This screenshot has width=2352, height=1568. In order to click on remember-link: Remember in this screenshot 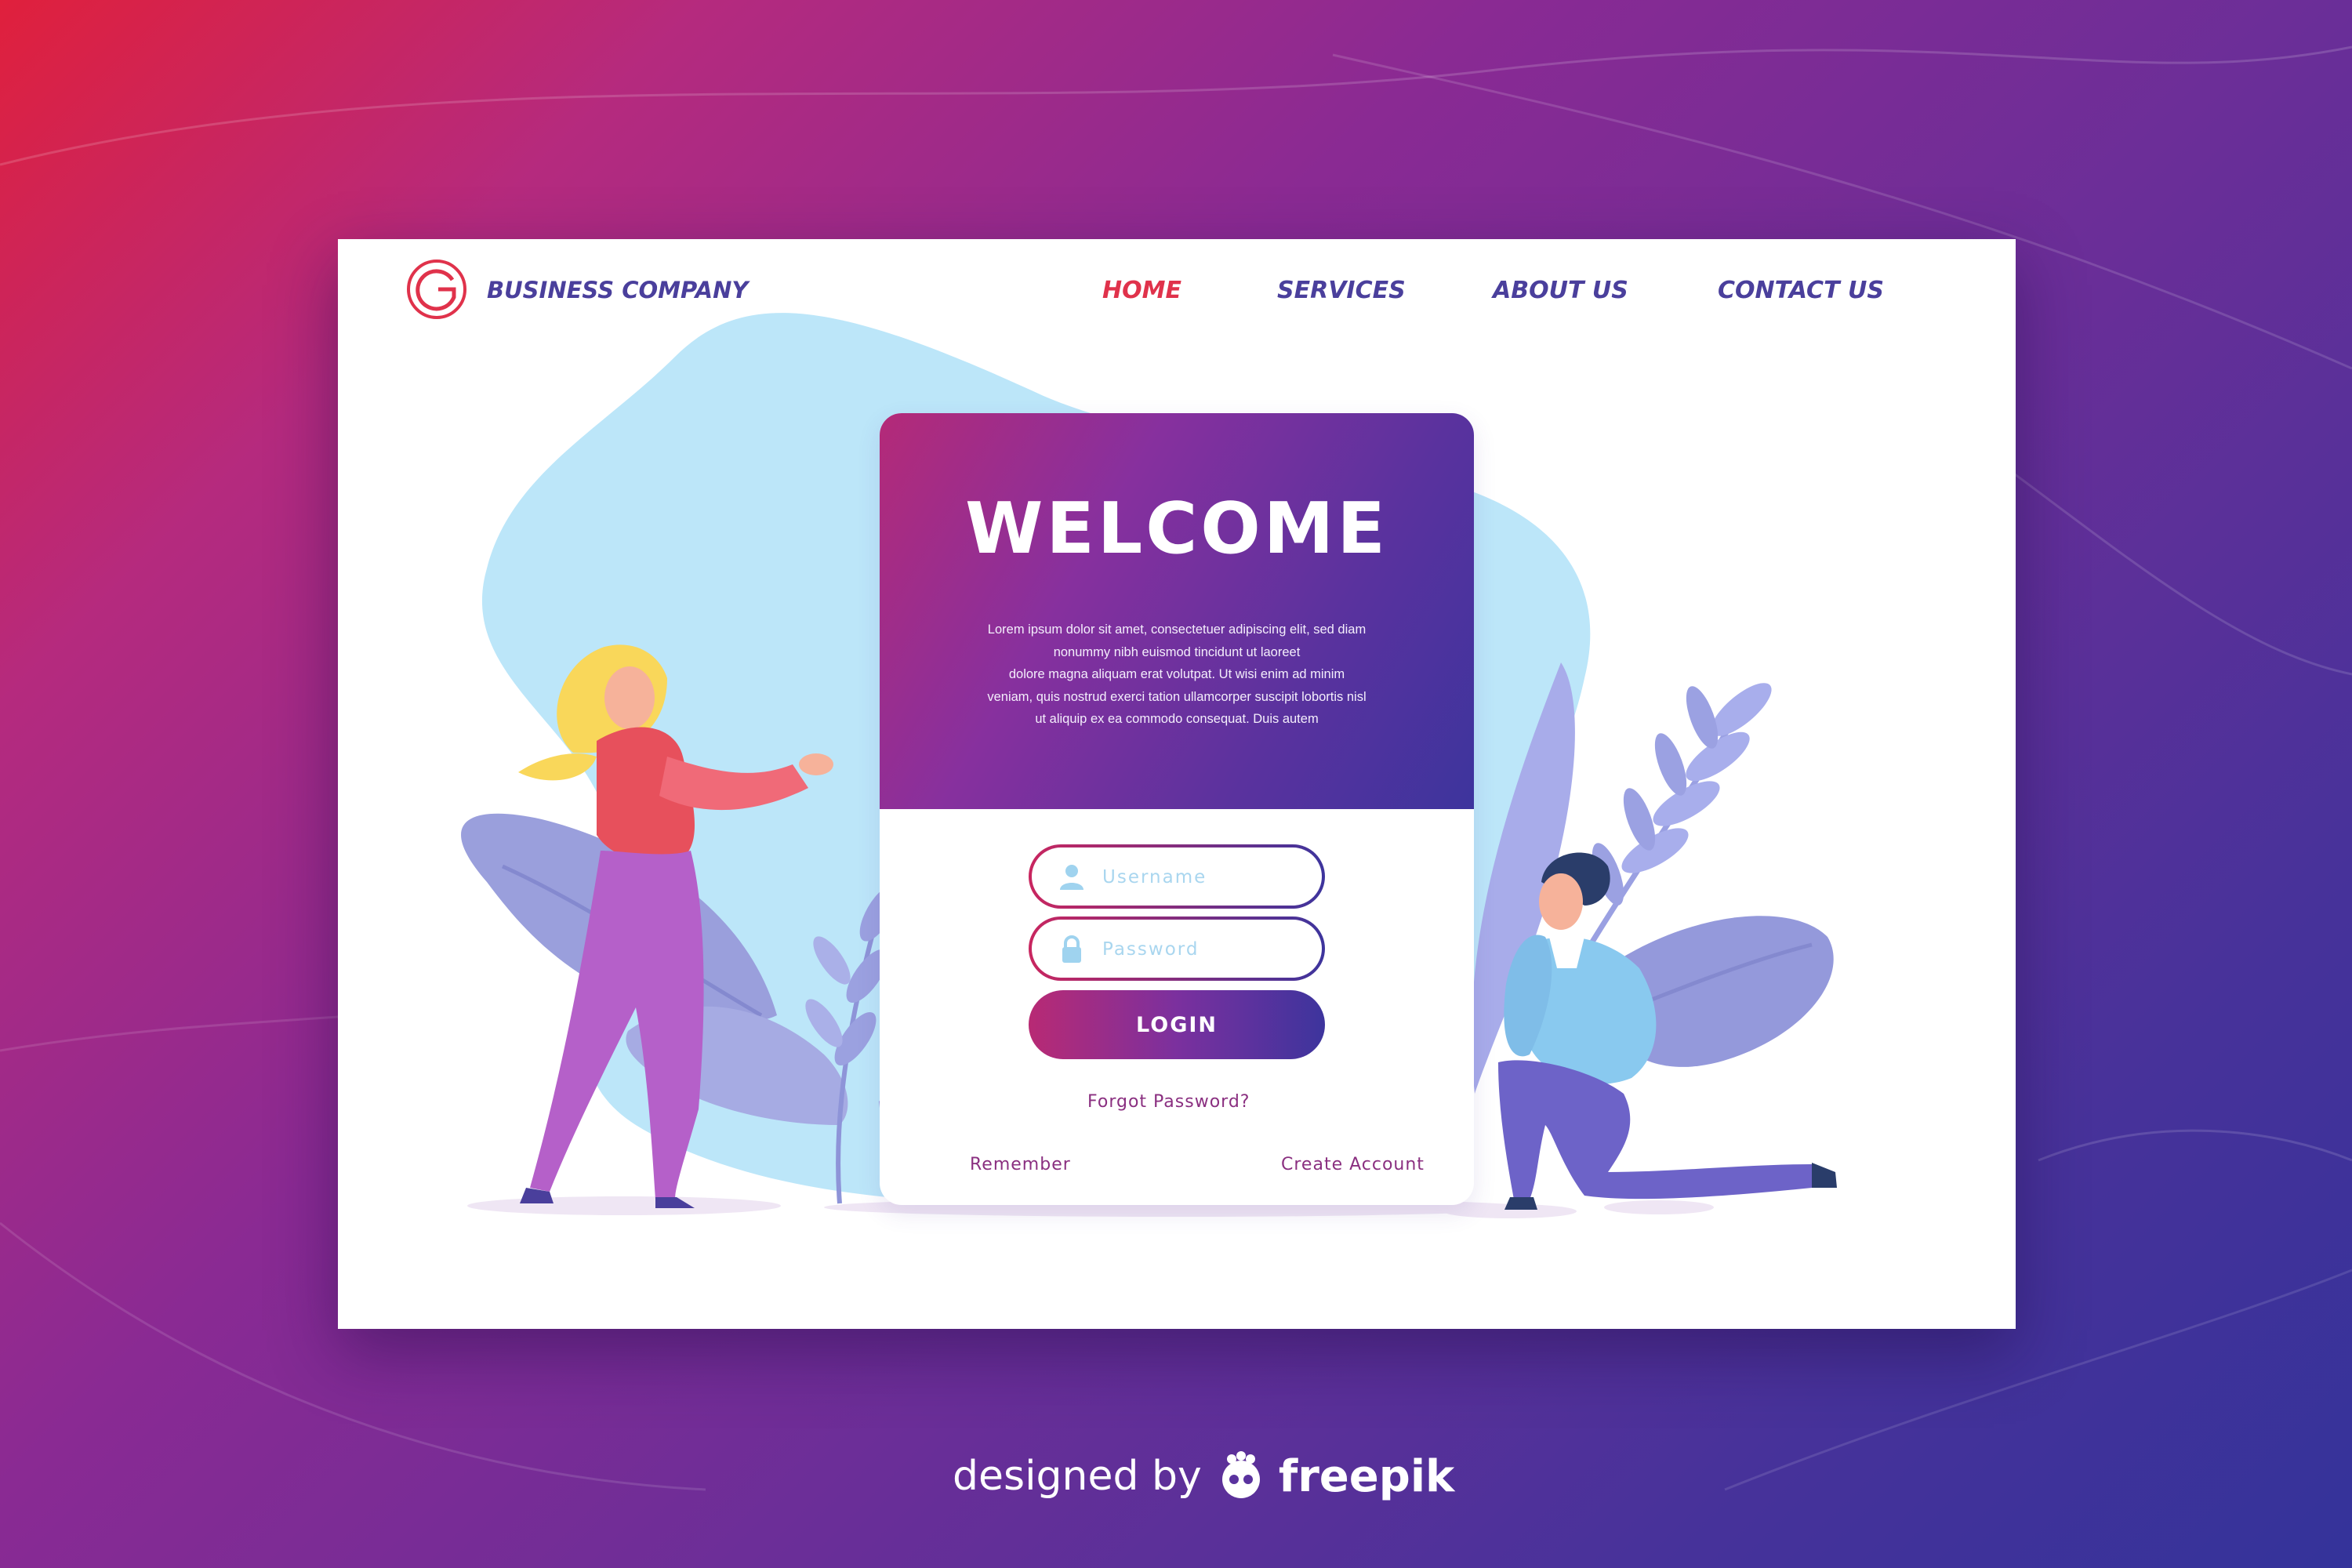, I will do `click(1020, 1164)`.